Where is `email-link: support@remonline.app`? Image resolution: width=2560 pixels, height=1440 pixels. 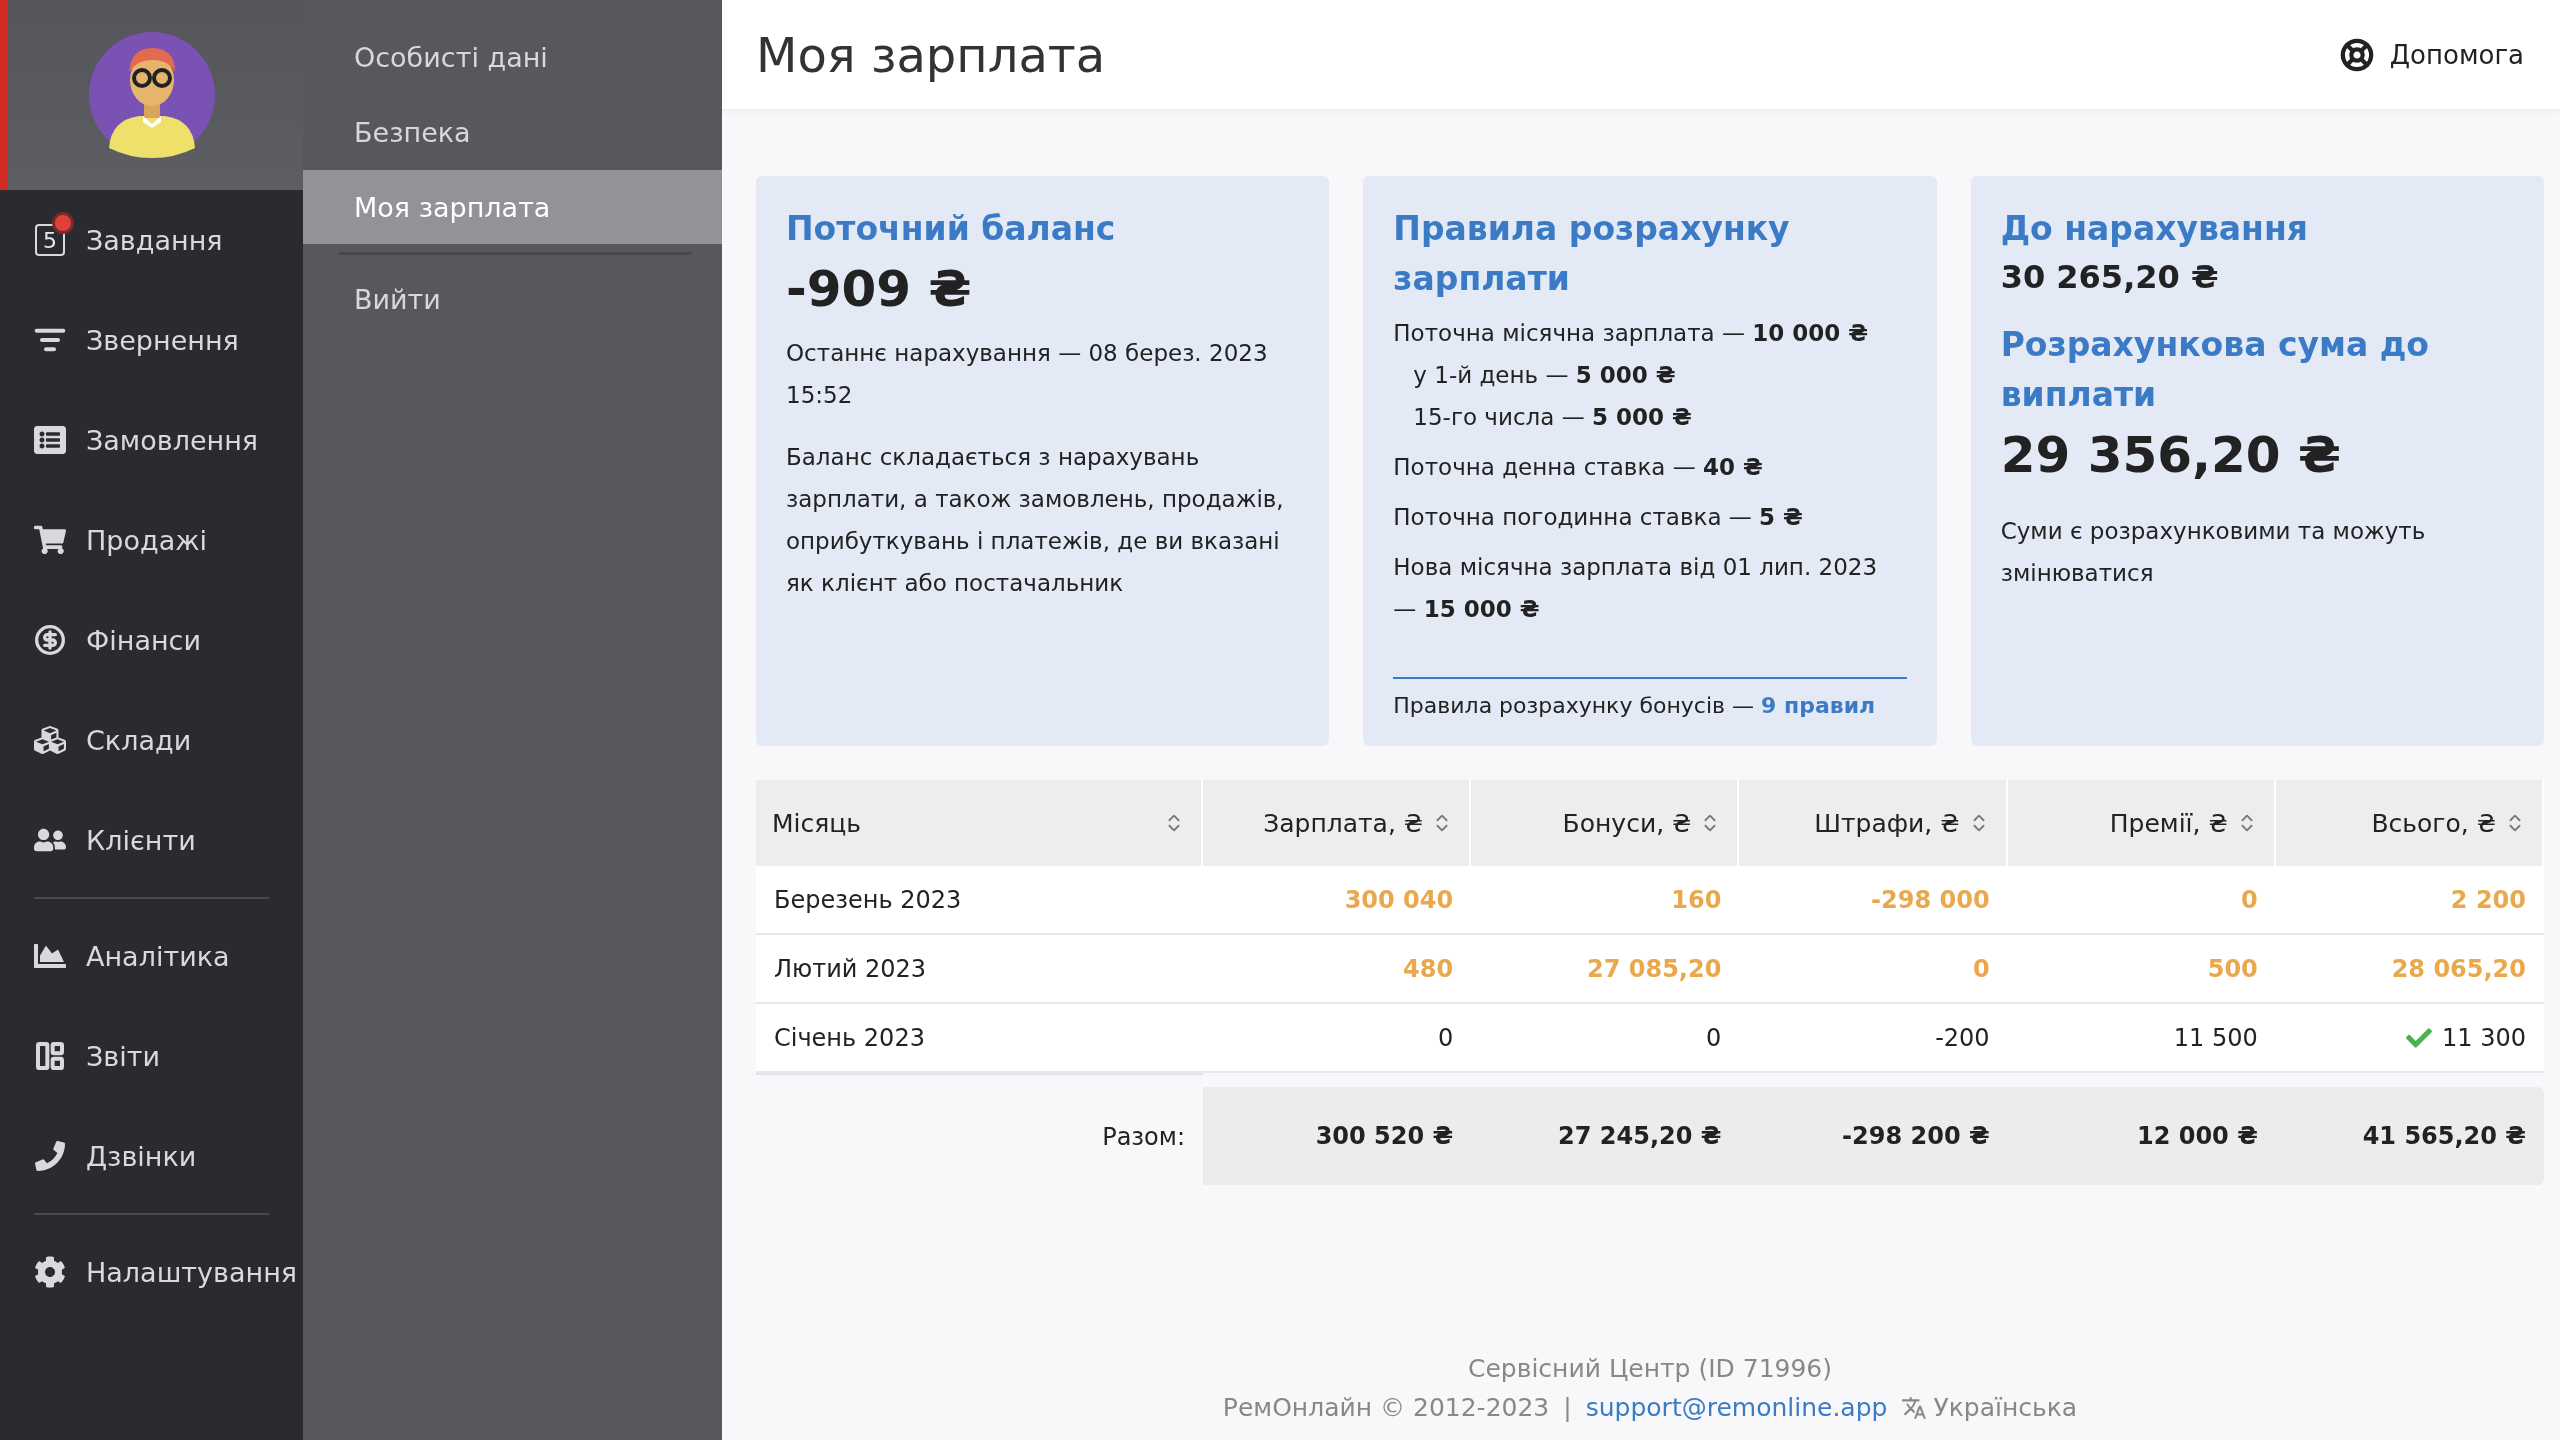
email-link: support@remonline.app is located at coordinates (1736, 1407).